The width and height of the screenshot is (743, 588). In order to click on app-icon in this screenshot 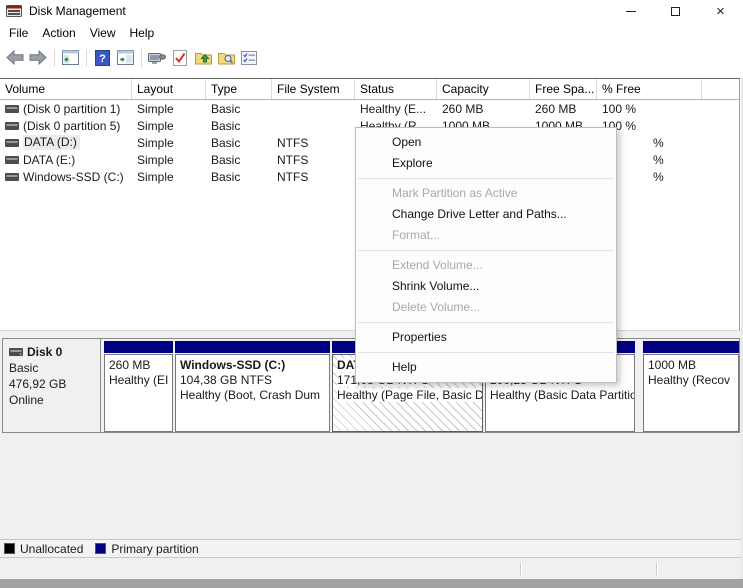, I will do `click(14, 11)`.